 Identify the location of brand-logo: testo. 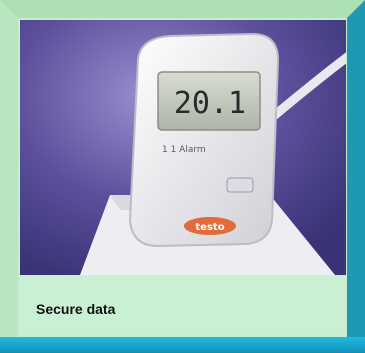
(209, 227).